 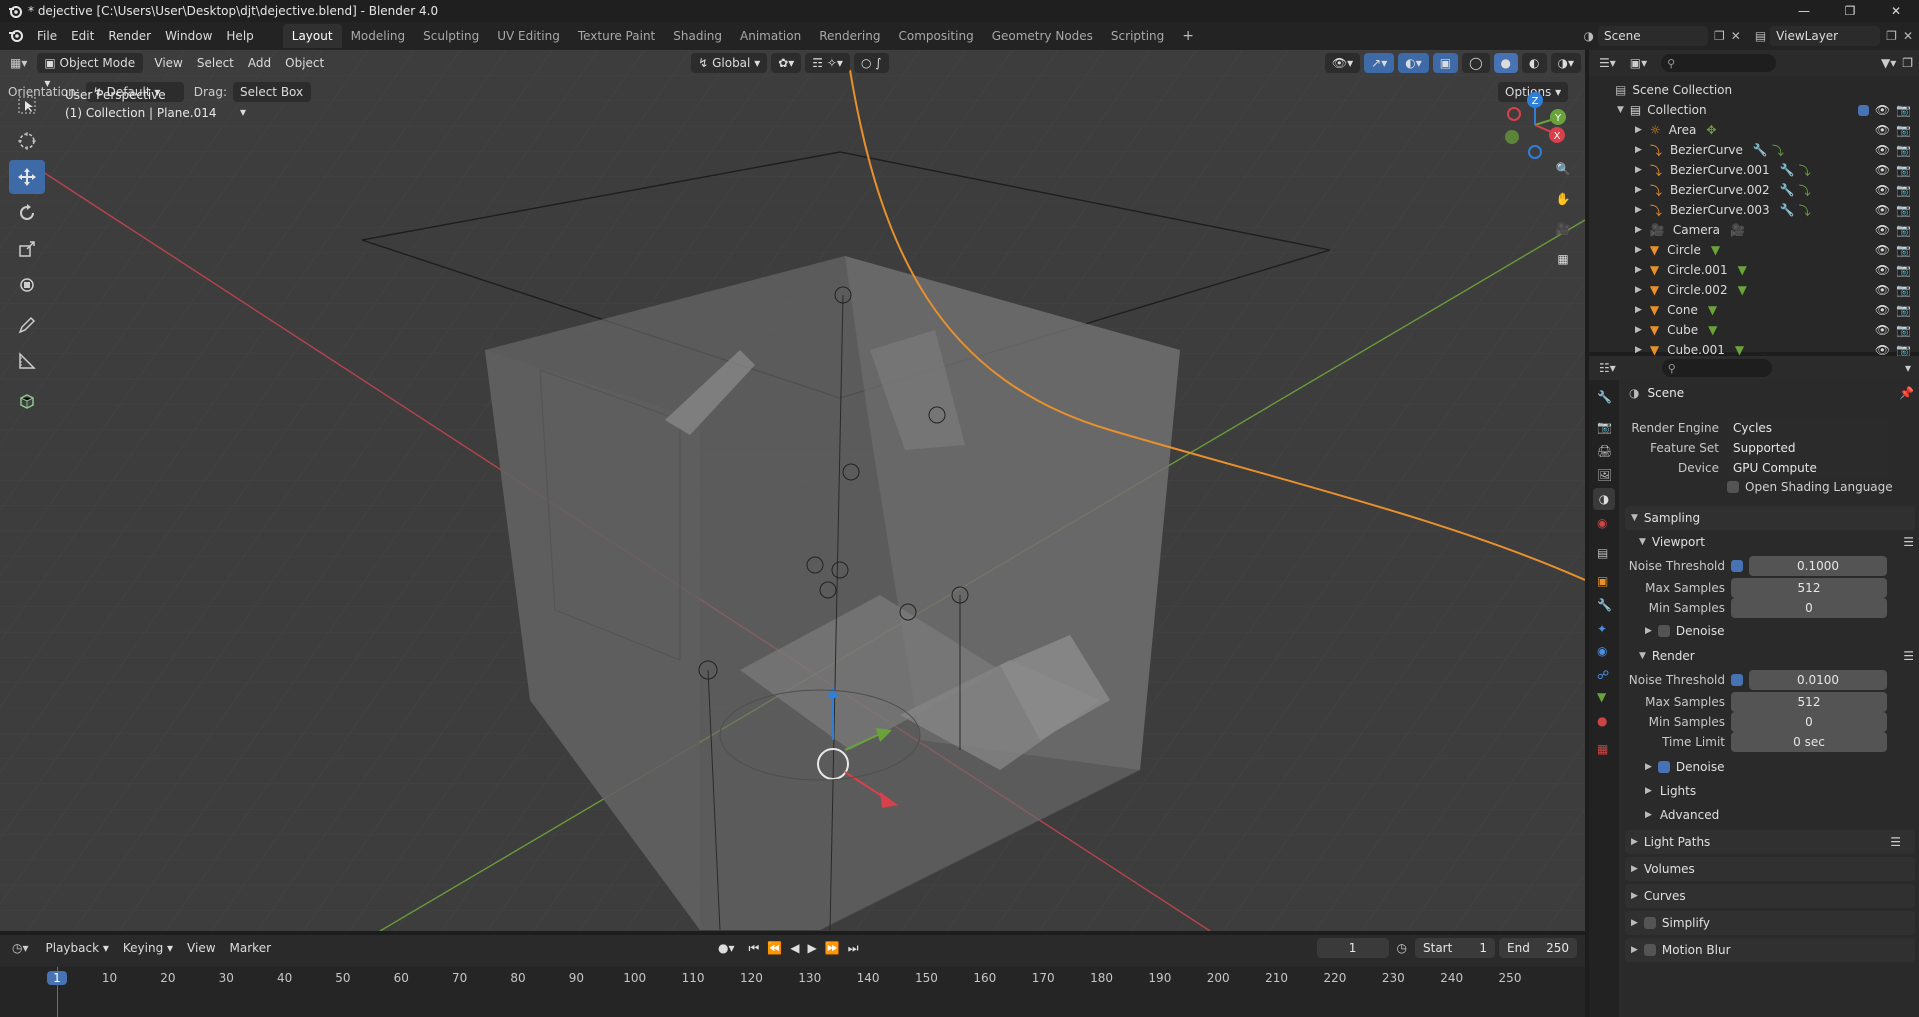 I want to click on render-engine-selector: Cycles, so click(x=1808, y=428).